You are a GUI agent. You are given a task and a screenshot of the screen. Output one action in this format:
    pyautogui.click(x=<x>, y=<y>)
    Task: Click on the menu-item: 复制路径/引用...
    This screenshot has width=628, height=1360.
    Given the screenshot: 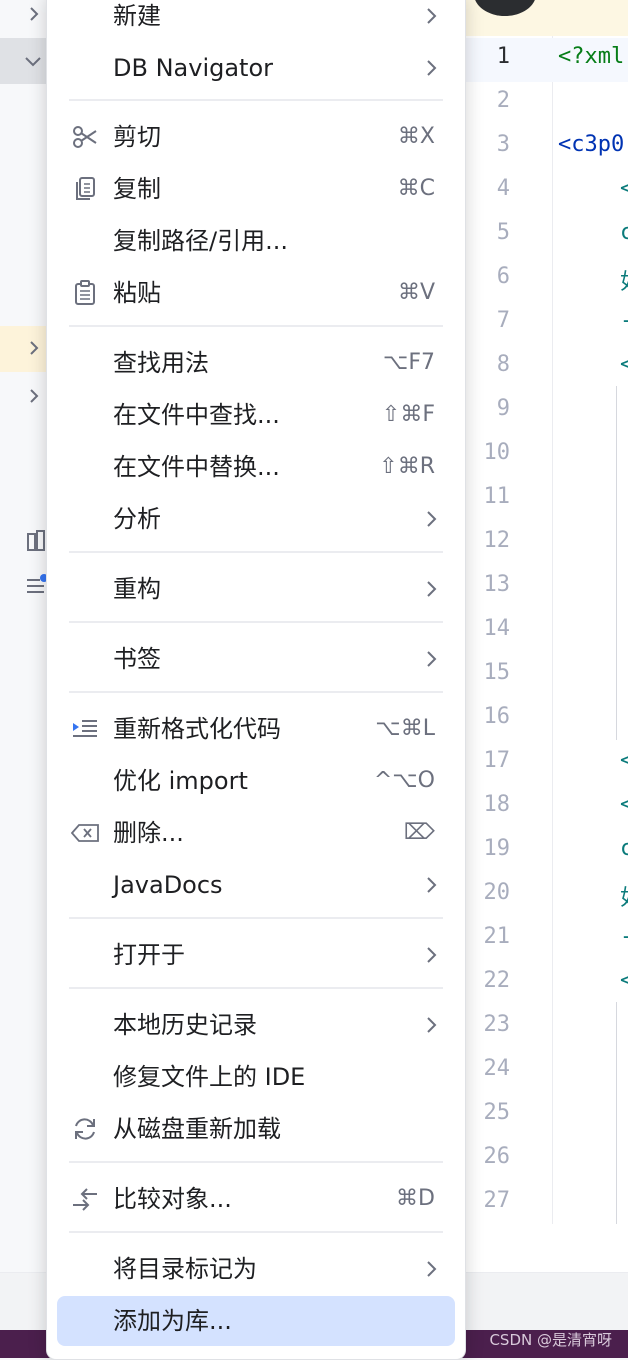 What is the action you would take?
    pyautogui.click(x=256, y=241)
    